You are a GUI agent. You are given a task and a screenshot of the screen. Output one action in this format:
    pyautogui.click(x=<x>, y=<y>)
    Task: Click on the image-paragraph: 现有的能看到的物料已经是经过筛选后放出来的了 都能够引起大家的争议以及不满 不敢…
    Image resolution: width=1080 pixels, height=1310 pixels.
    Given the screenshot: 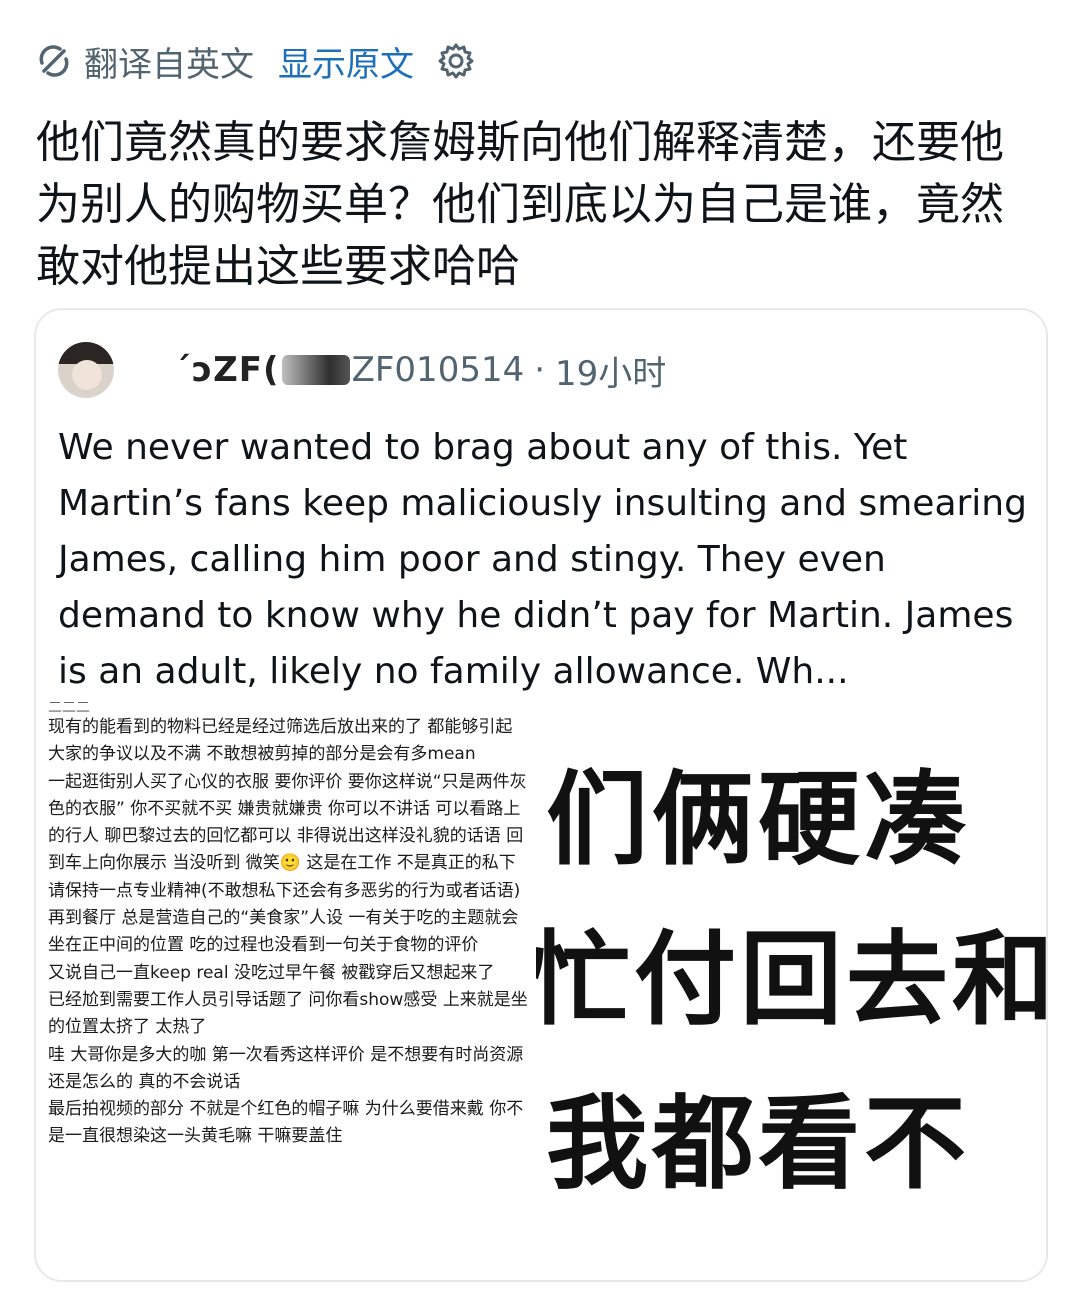 What is the action you would take?
    pyautogui.click(x=280, y=741)
    